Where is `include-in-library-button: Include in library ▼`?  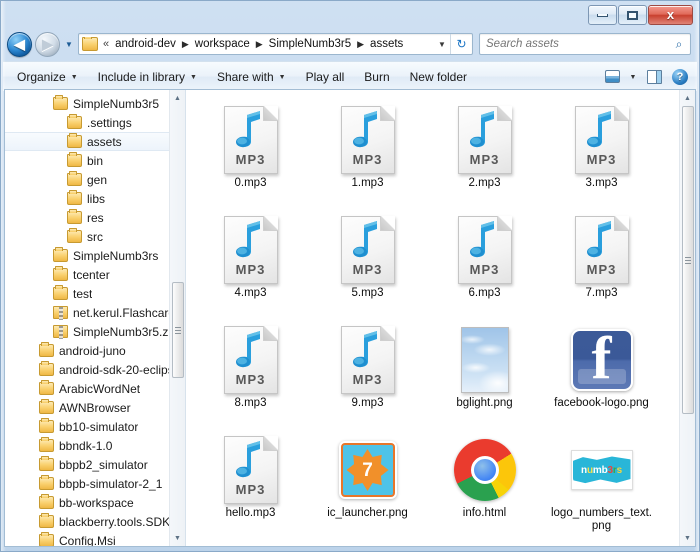 include-in-library-button: Include in library ▼ is located at coordinates (147, 77).